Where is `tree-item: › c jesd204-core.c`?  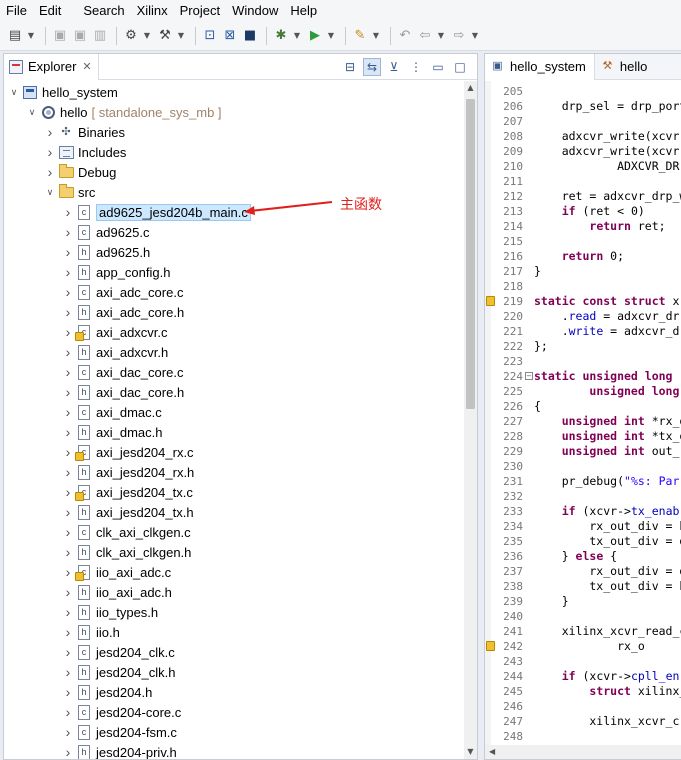 tree-item: › c jesd204-core.c is located at coordinates (122, 712).